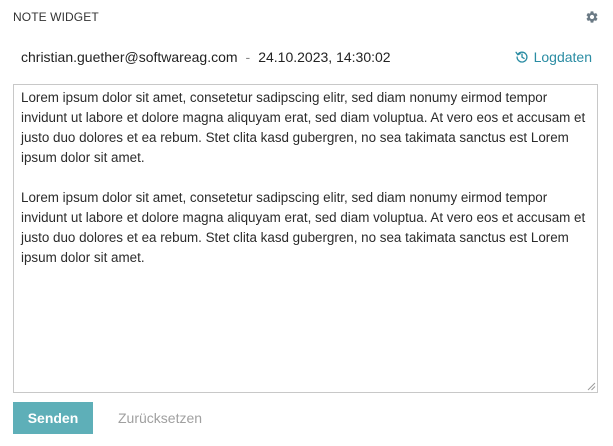  Describe the element at coordinates (56, 17) in the screenshot. I see `widget-title: NOTE WIDGET` at that location.